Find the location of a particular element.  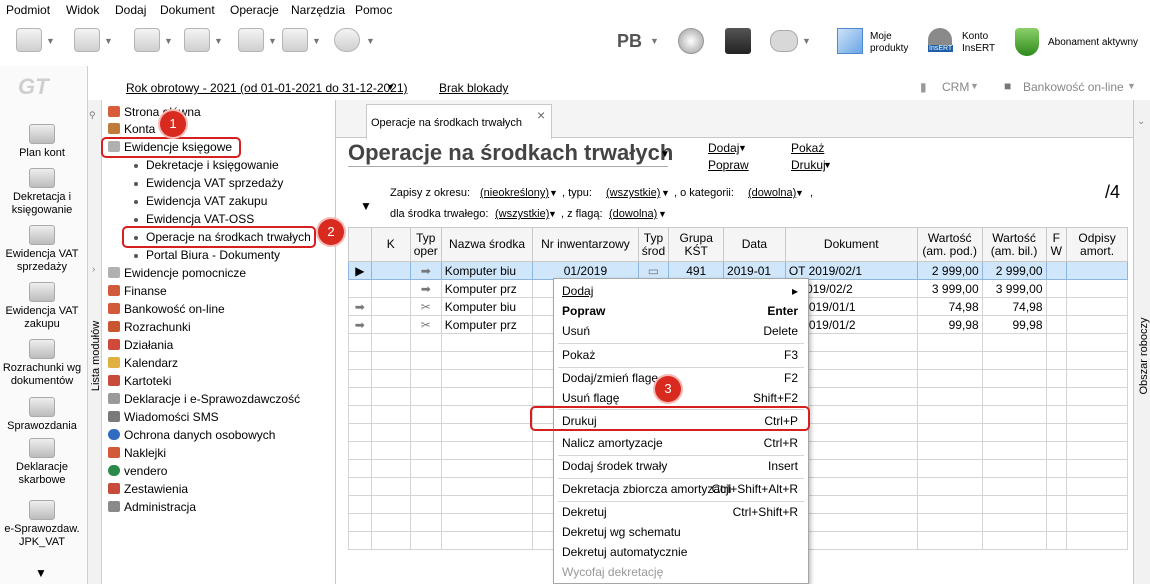

menu-operacje: Operacje is located at coordinates (254, 10).